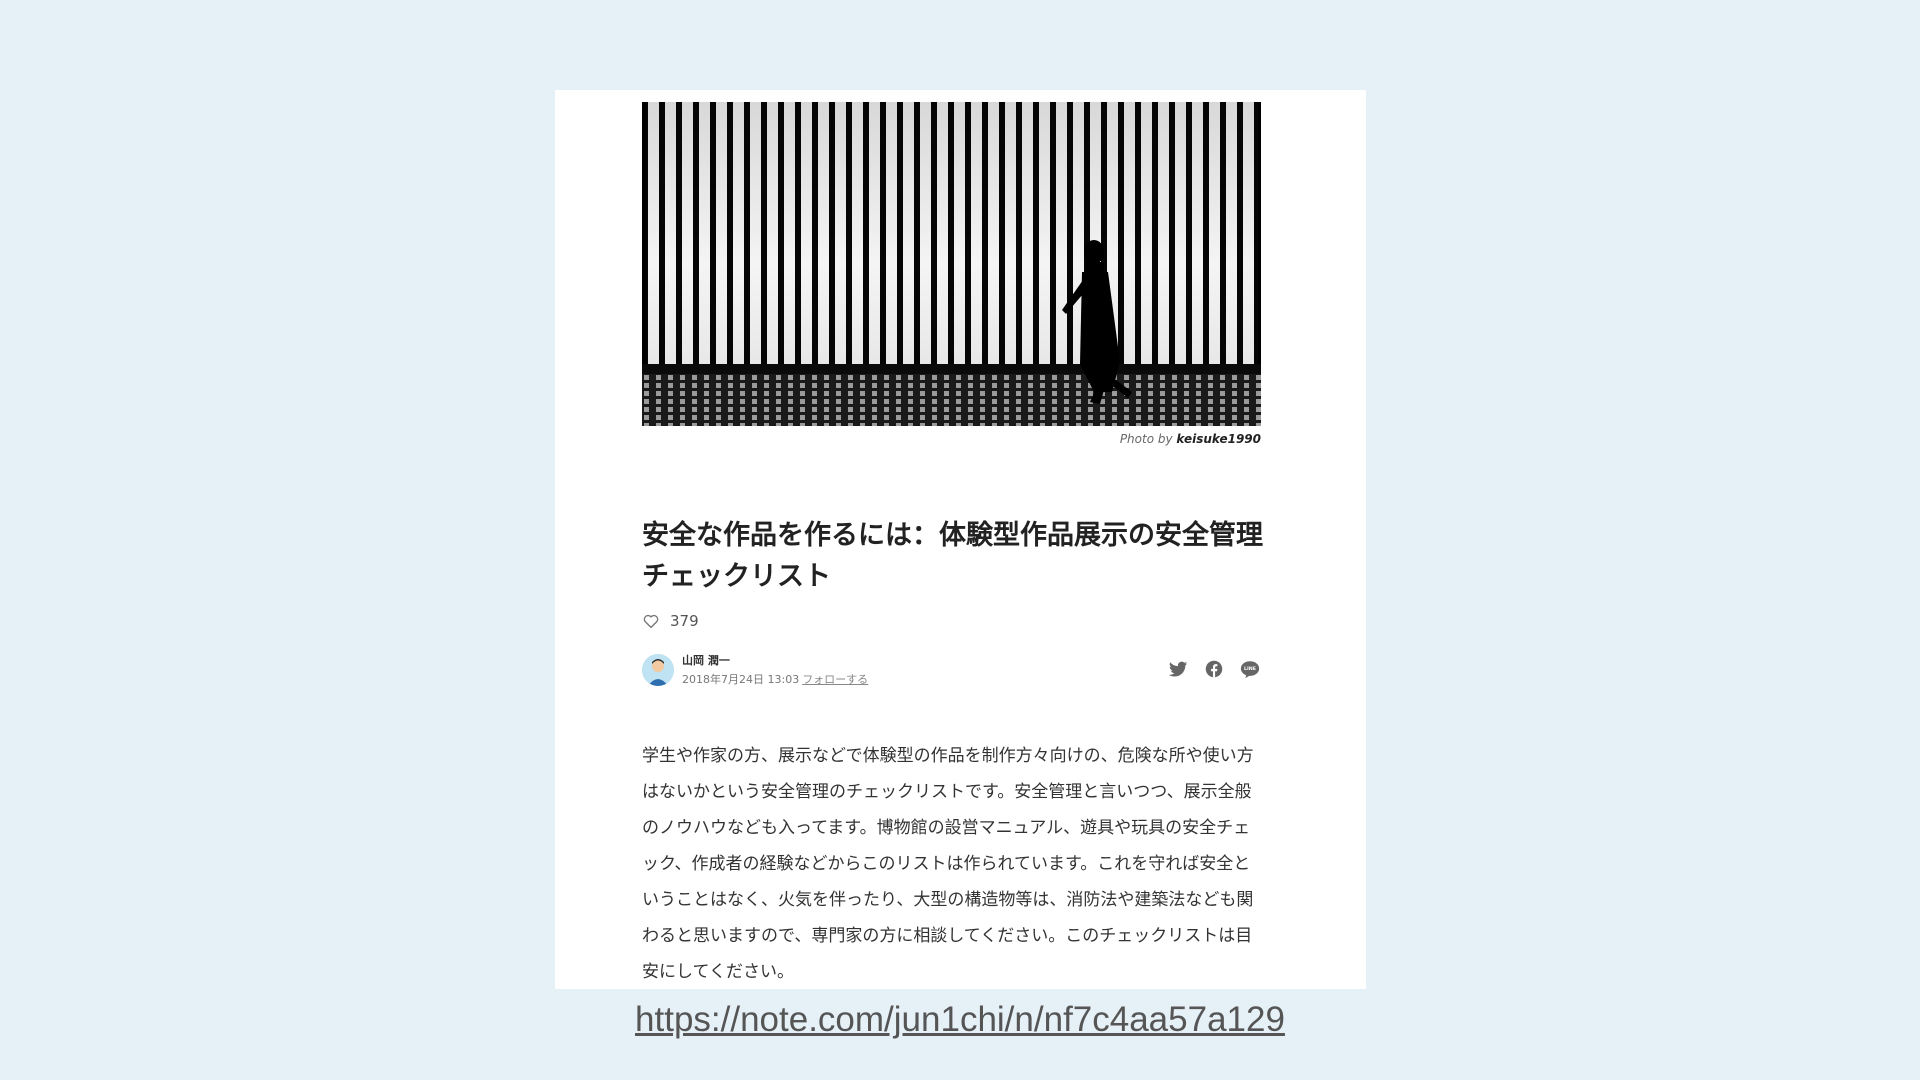  I want to click on photo-credit-prefix: Photo by, so click(1146, 439).